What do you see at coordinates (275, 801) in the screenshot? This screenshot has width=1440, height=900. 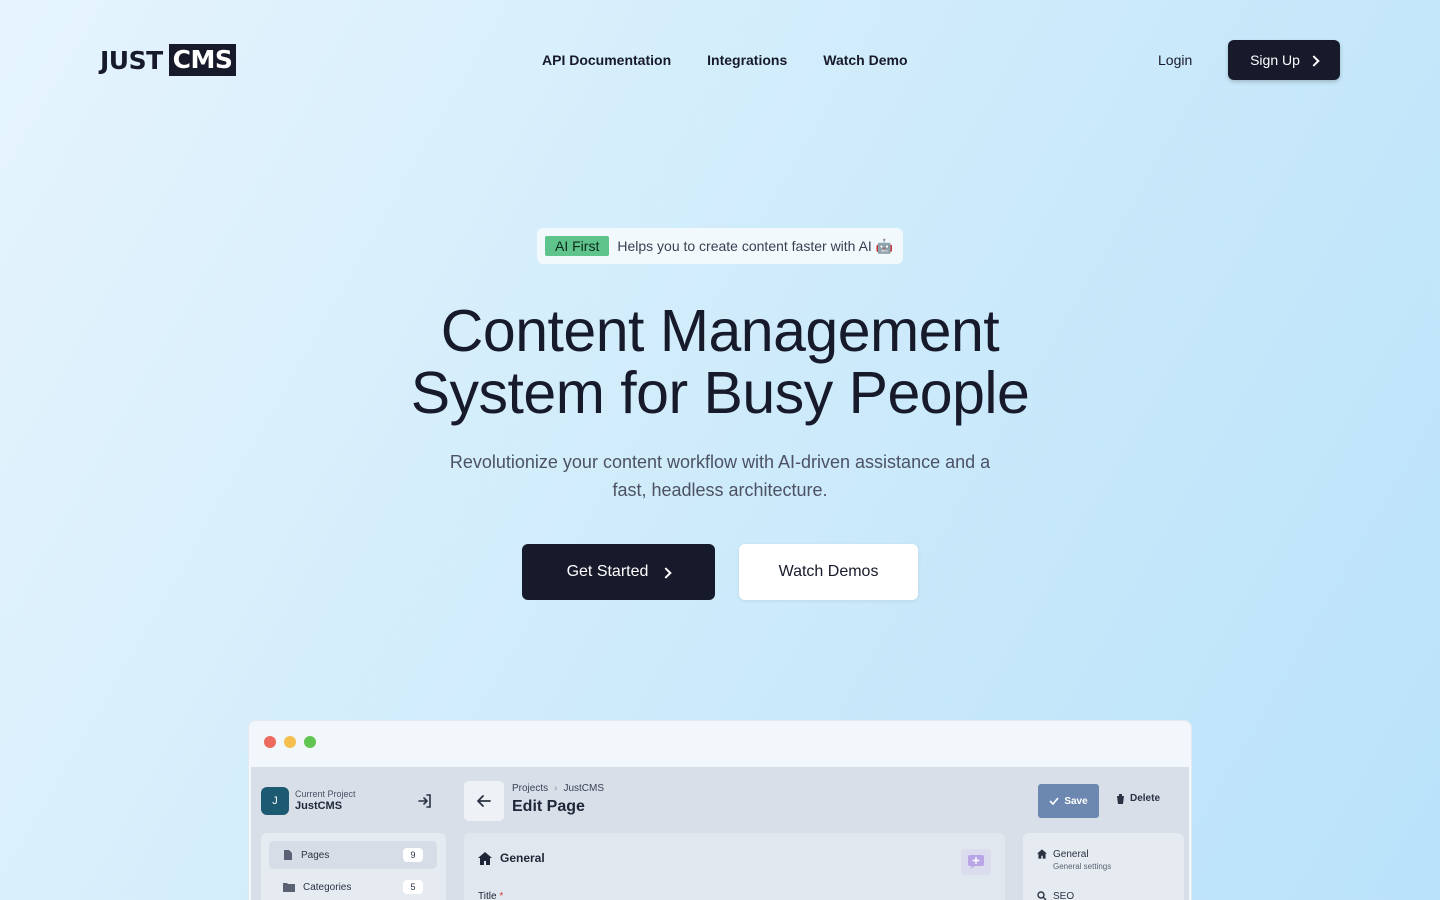 I see `project-avatar: J` at bounding box center [275, 801].